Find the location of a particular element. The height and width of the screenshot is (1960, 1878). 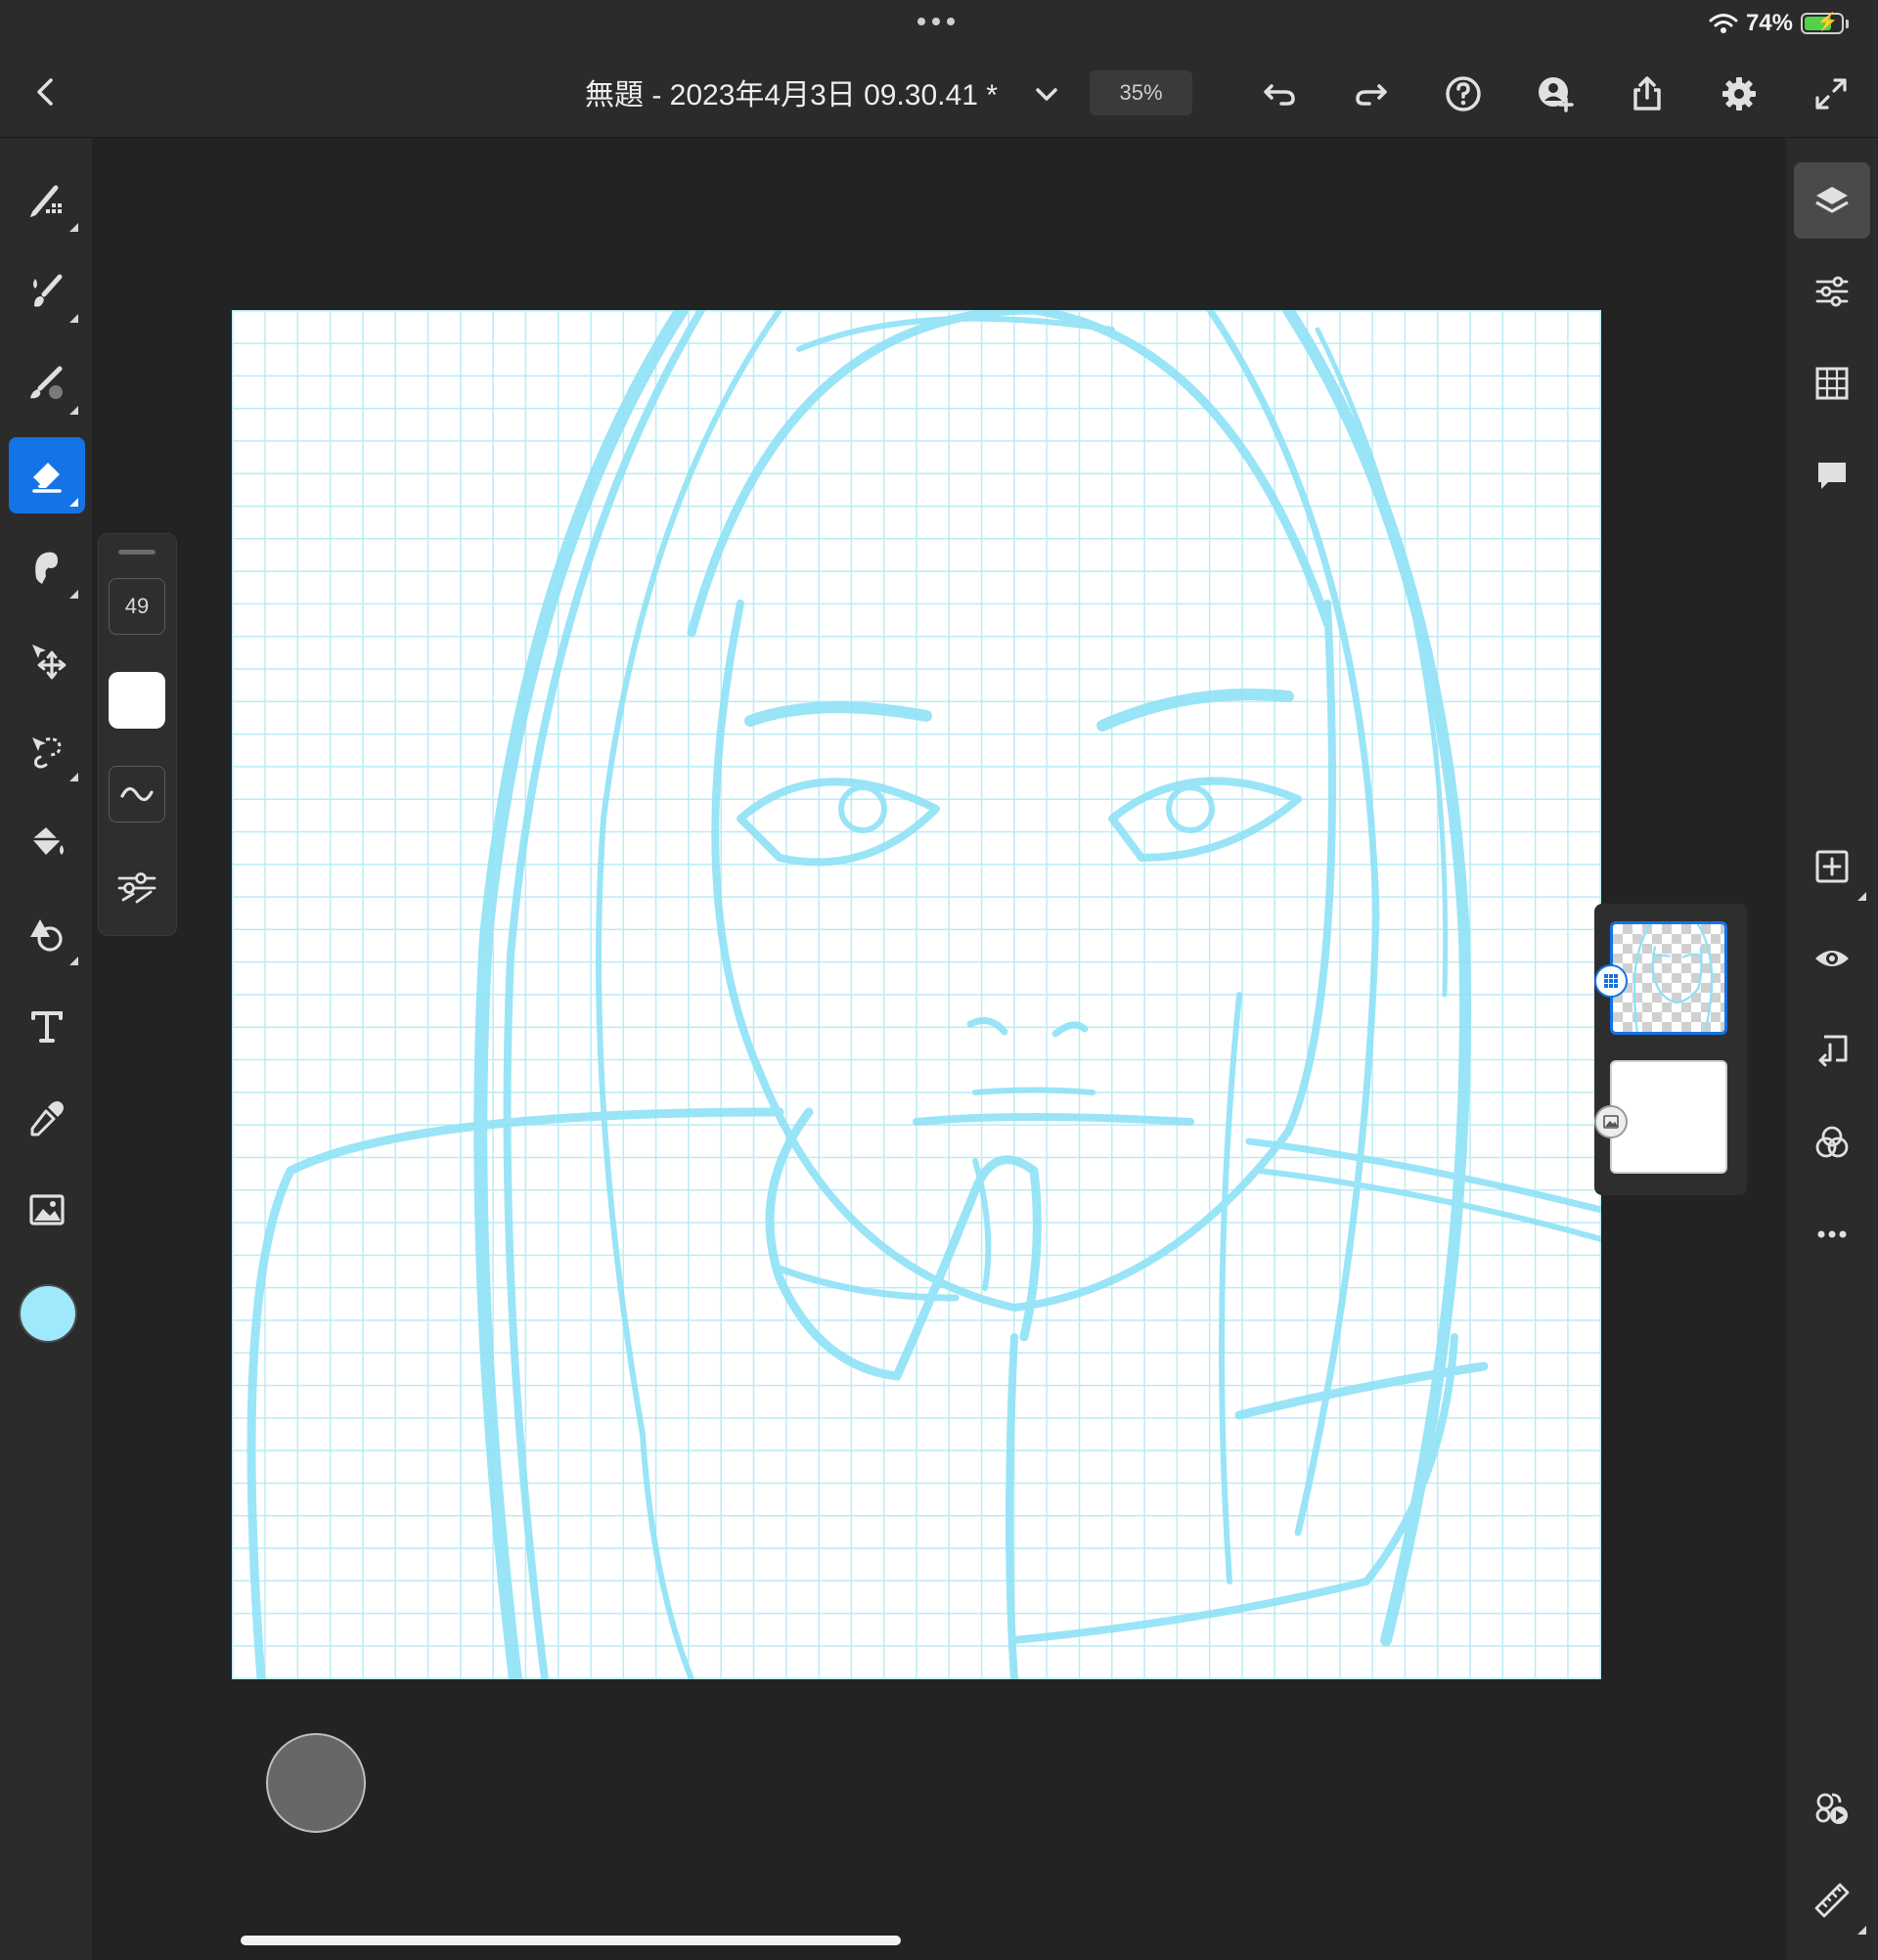

share-button is located at coordinates (1647, 94).